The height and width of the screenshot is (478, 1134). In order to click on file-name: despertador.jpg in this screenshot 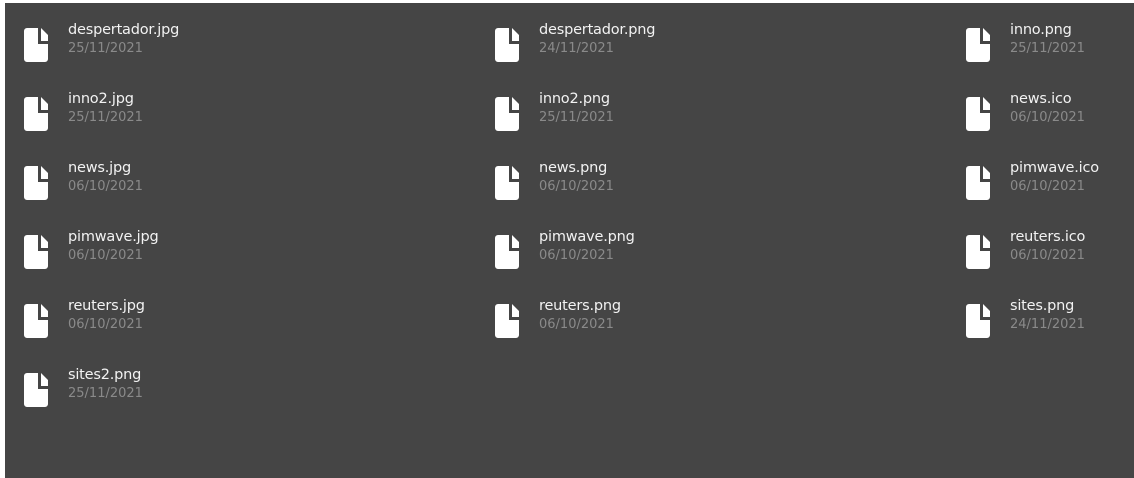, I will do `click(124, 30)`.